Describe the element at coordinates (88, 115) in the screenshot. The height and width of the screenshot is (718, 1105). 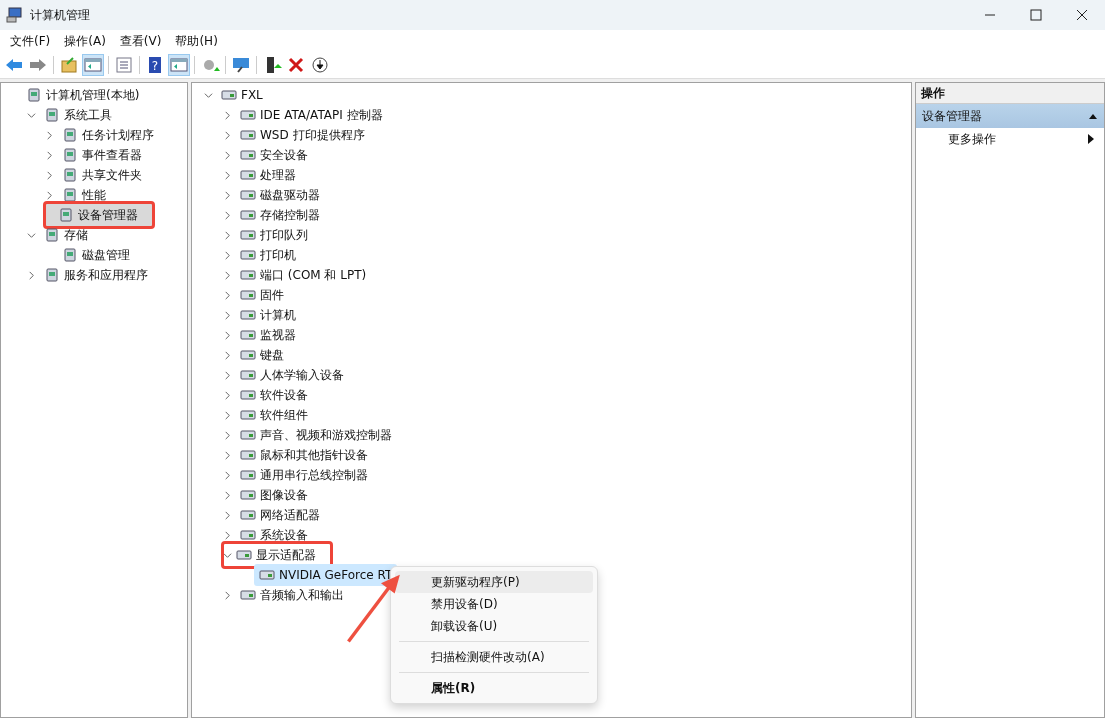
I see `tree-item: 系统工具` at that location.